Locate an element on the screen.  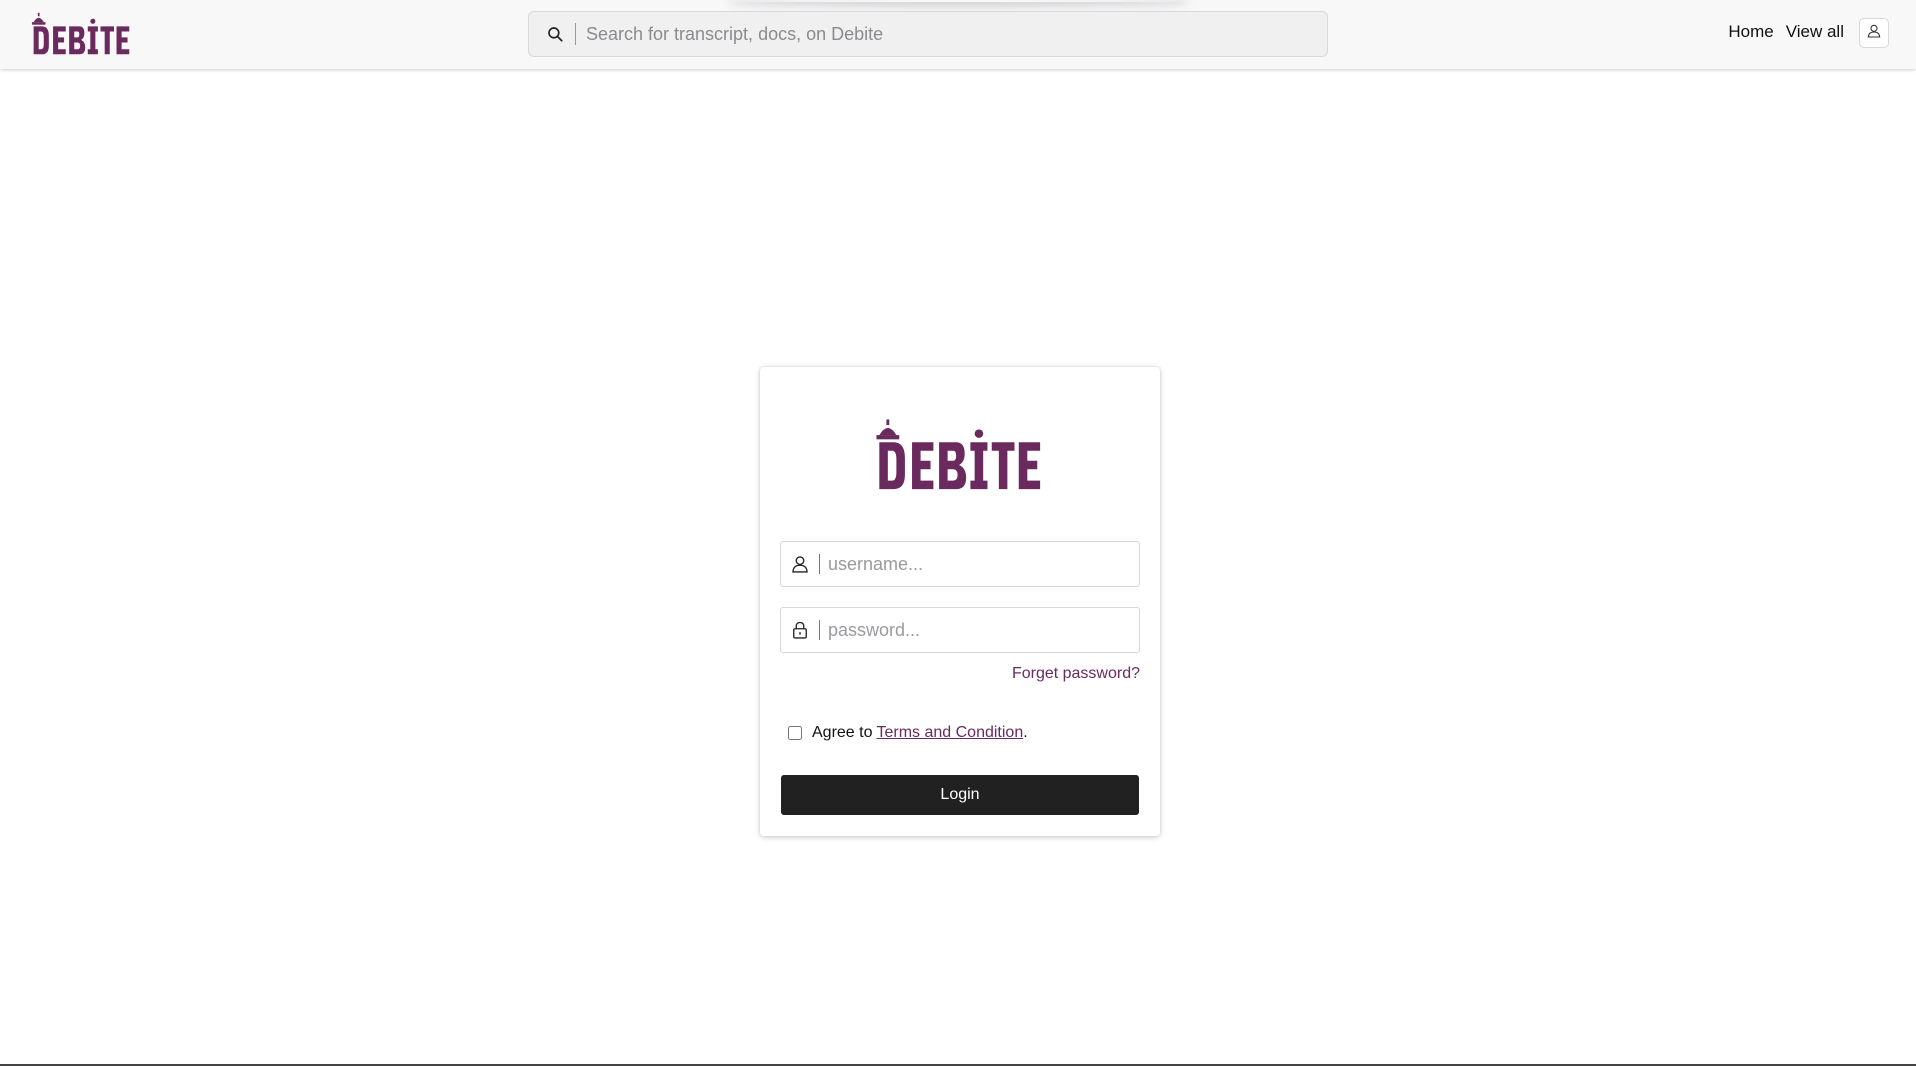
nav-view-all-link: View all is located at coordinates (1815, 32).